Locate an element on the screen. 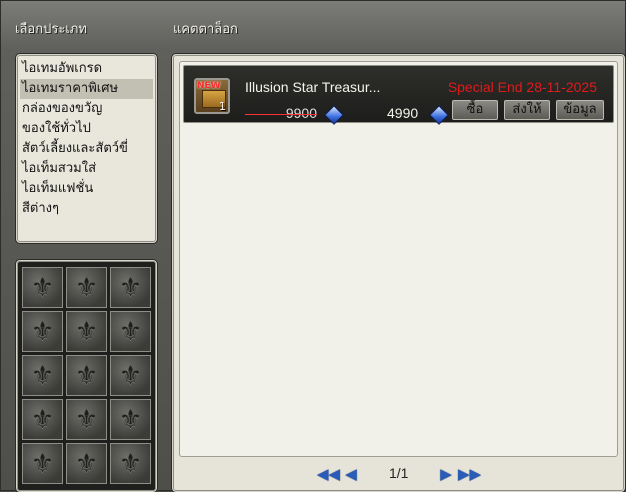  pagination: ◀◀ ◀ 1/1 ▶ ▶▶ is located at coordinates (398, 474).